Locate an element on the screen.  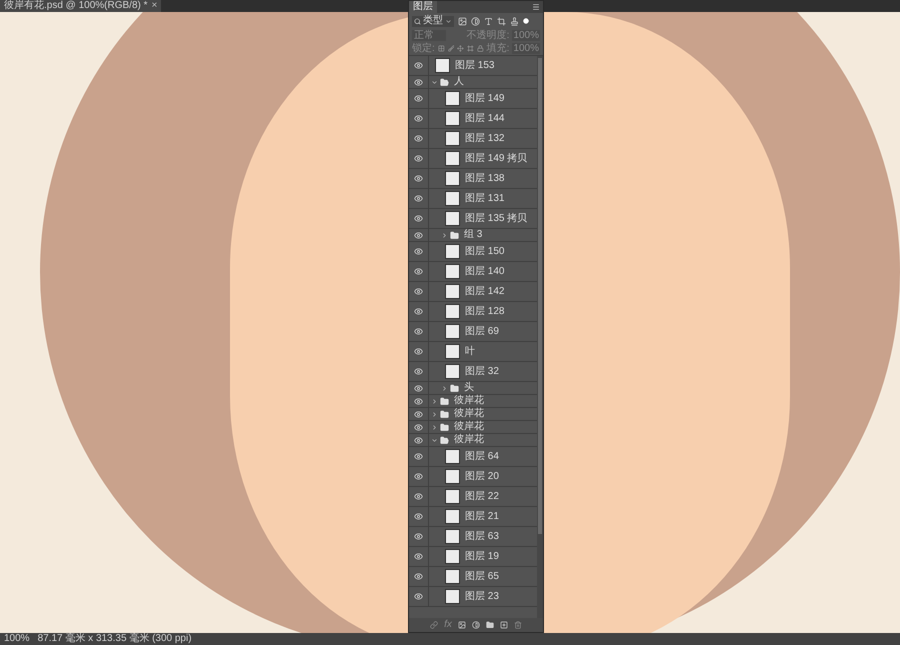
layer-name: 图层 149 拷贝 is located at coordinates (496, 159).